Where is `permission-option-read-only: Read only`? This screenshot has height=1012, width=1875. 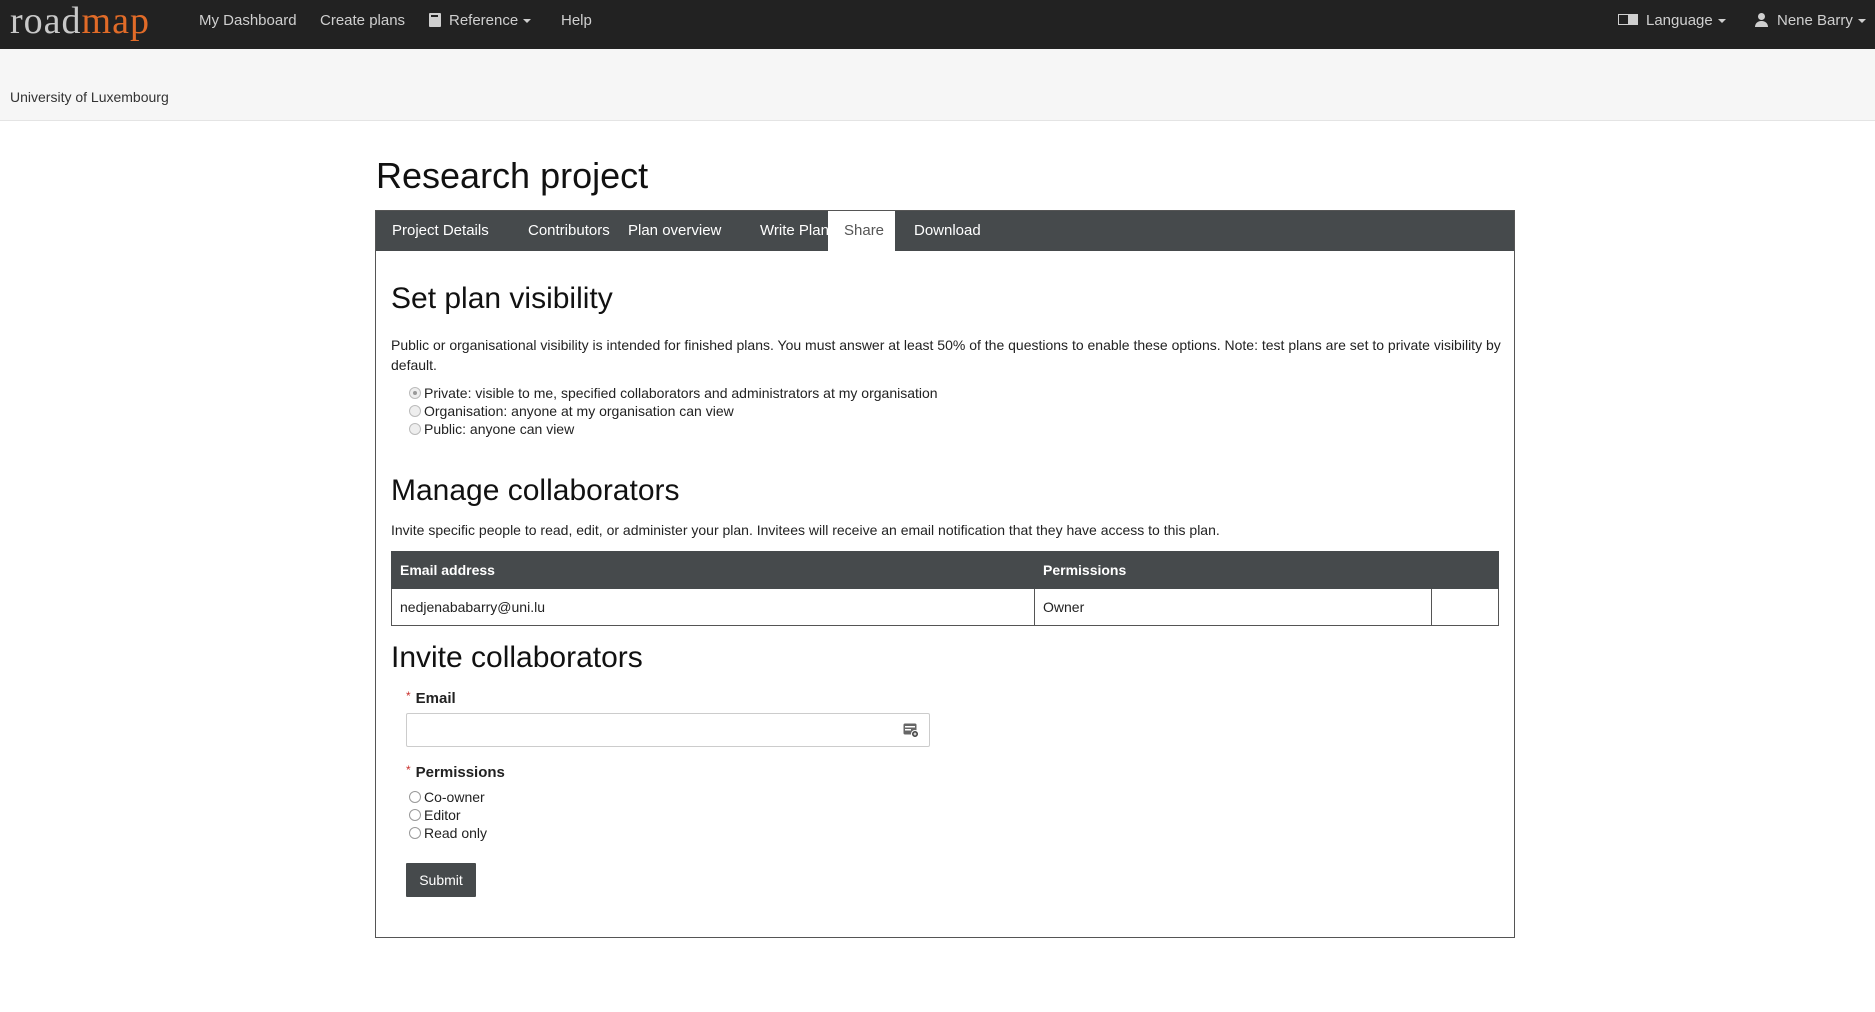 permission-option-read-only: Read only is located at coordinates (448, 833).